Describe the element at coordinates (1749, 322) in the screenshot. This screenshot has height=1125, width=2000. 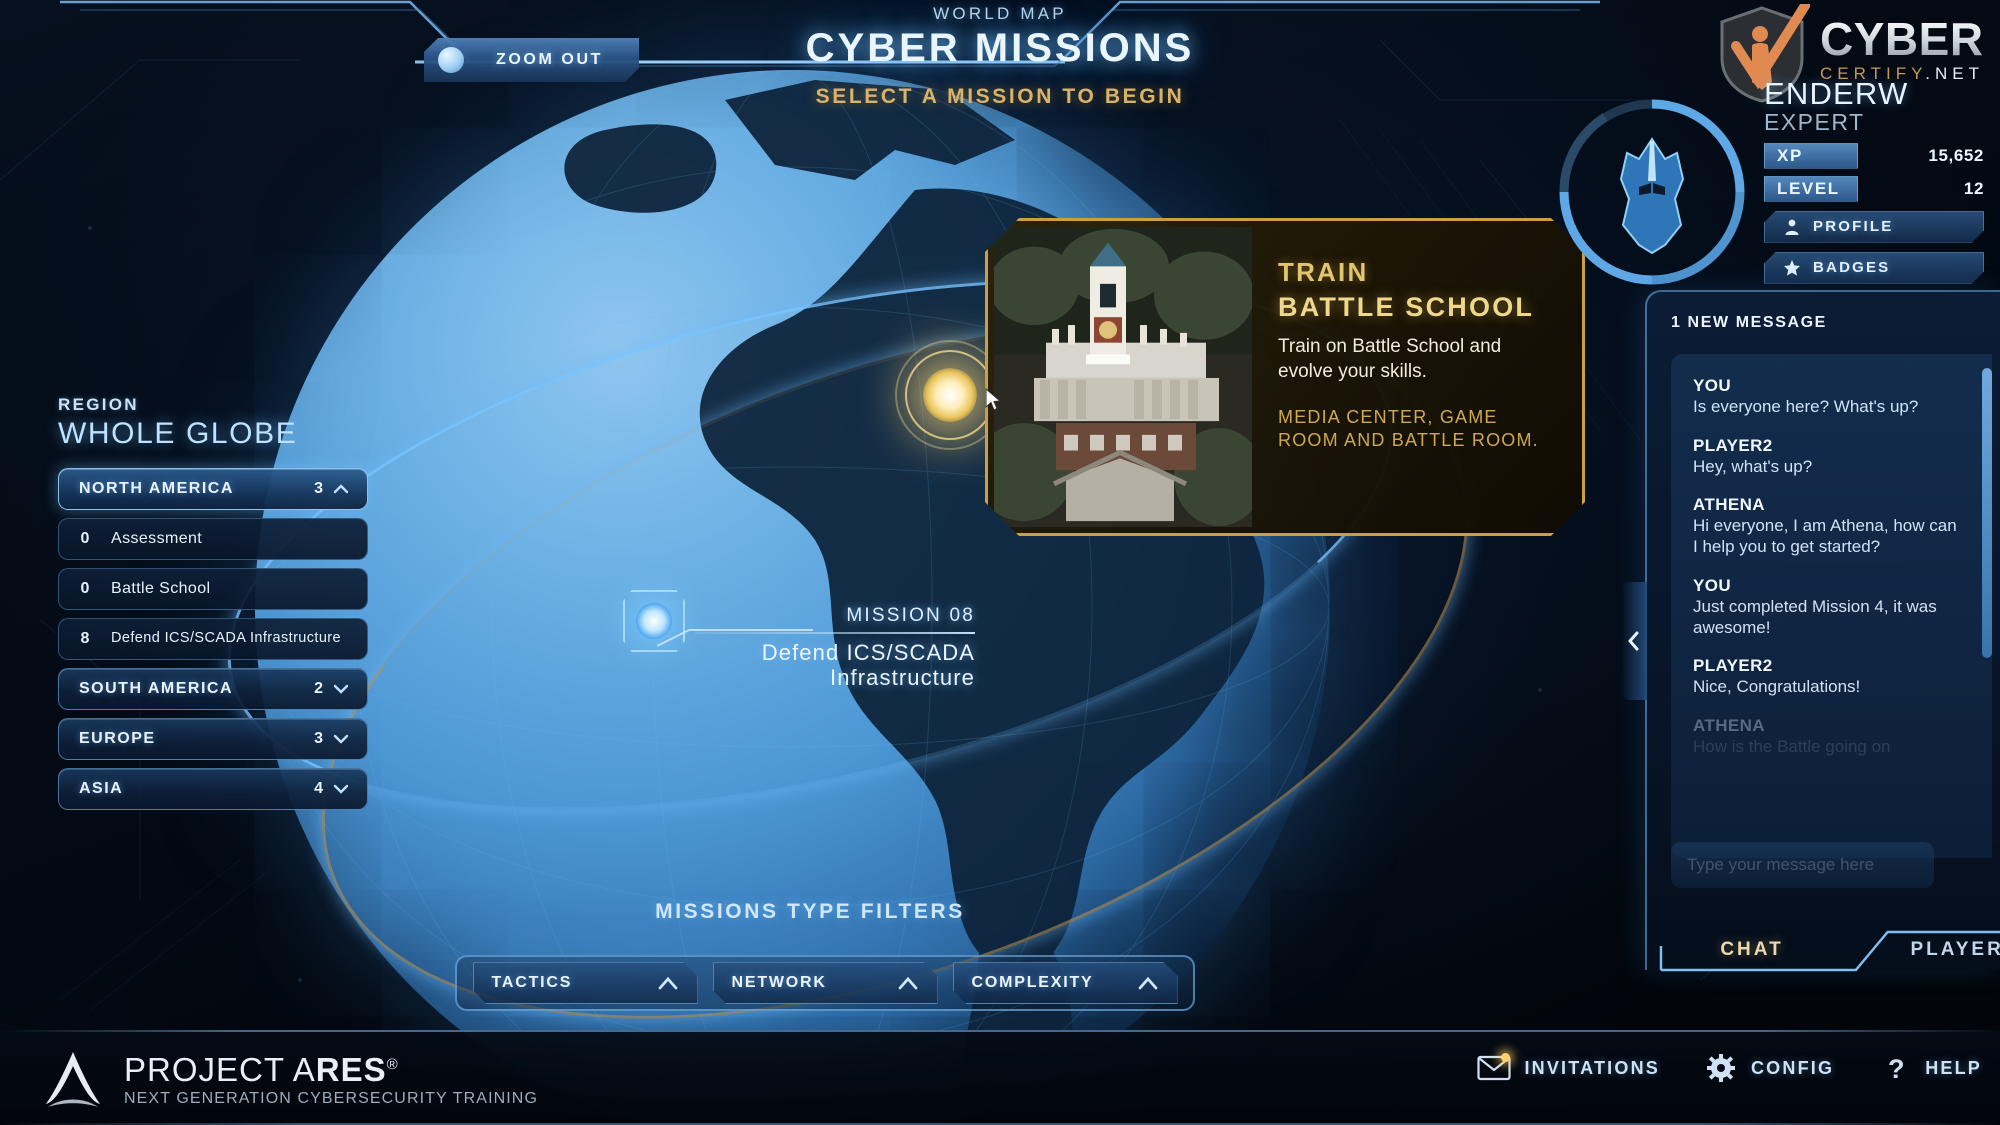
I see `chat-new-message-count: 1 NEW MESSAGE` at that location.